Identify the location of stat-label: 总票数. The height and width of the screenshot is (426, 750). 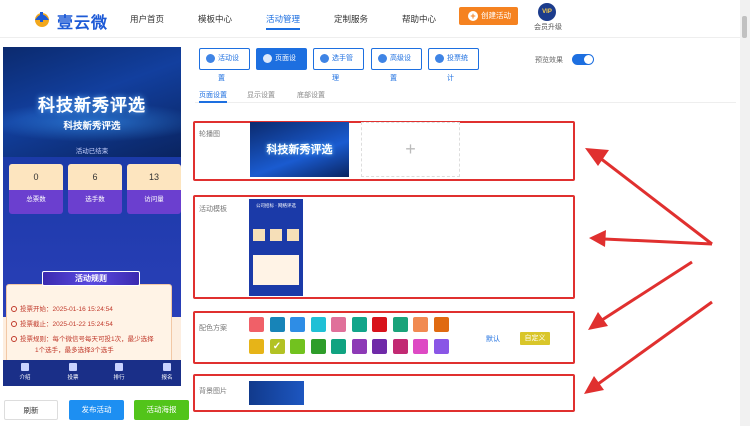
(36, 199).